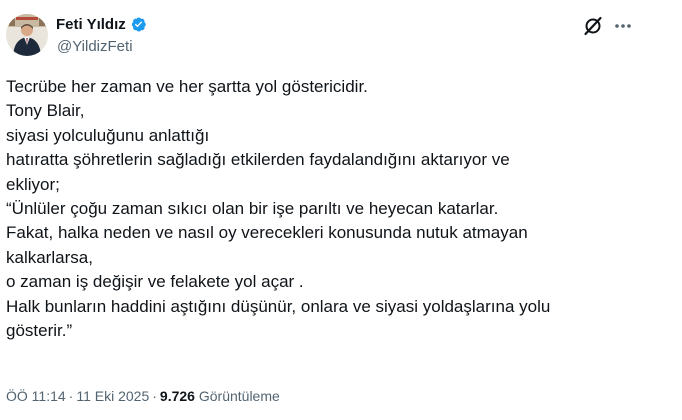  What do you see at coordinates (177, 396) in the screenshot?
I see `views-count: 9.726` at bounding box center [177, 396].